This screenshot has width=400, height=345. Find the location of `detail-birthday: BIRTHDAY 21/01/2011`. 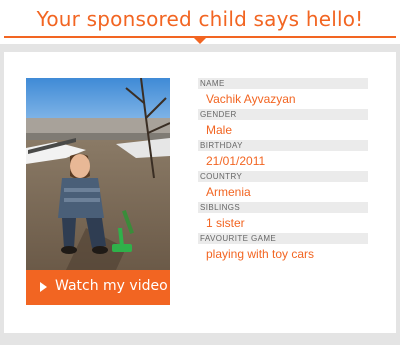

detail-birthday: BIRTHDAY 21/01/2011 is located at coordinates (283, 155).